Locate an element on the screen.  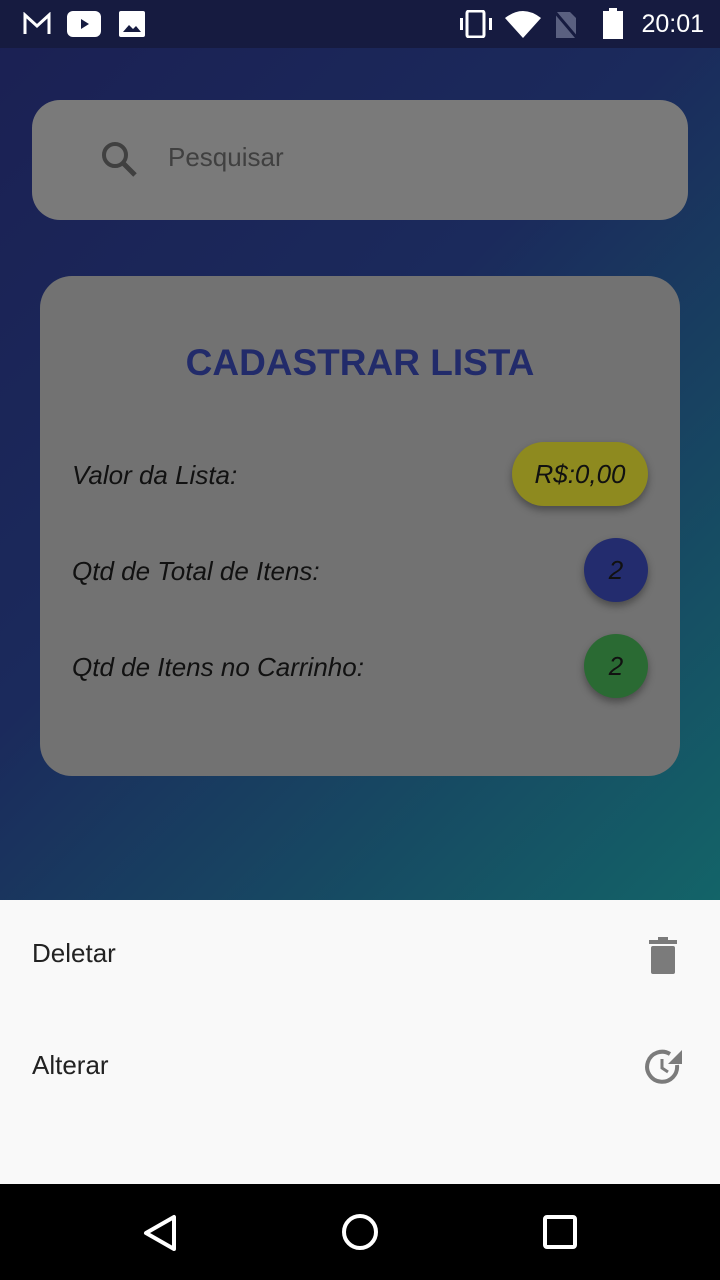
delete-option: Deletar is located at coordinates (360, 956).